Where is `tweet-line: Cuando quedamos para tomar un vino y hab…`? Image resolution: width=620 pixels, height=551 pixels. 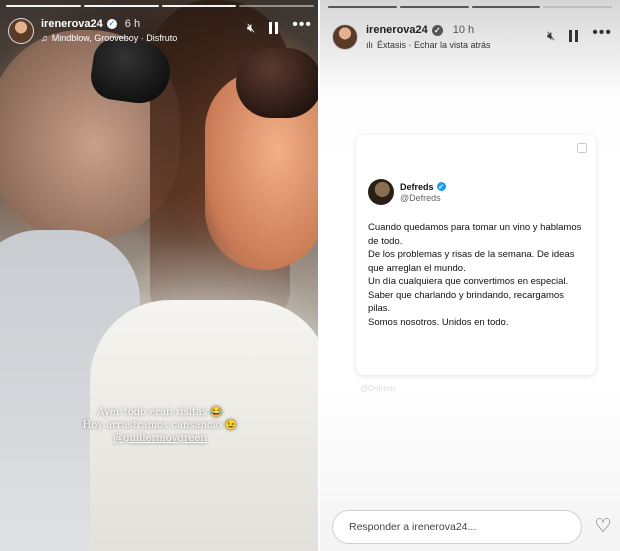 tweet-line: Cuando quedamos para tomar un vino y hab… is located at coordinates (475, 234).